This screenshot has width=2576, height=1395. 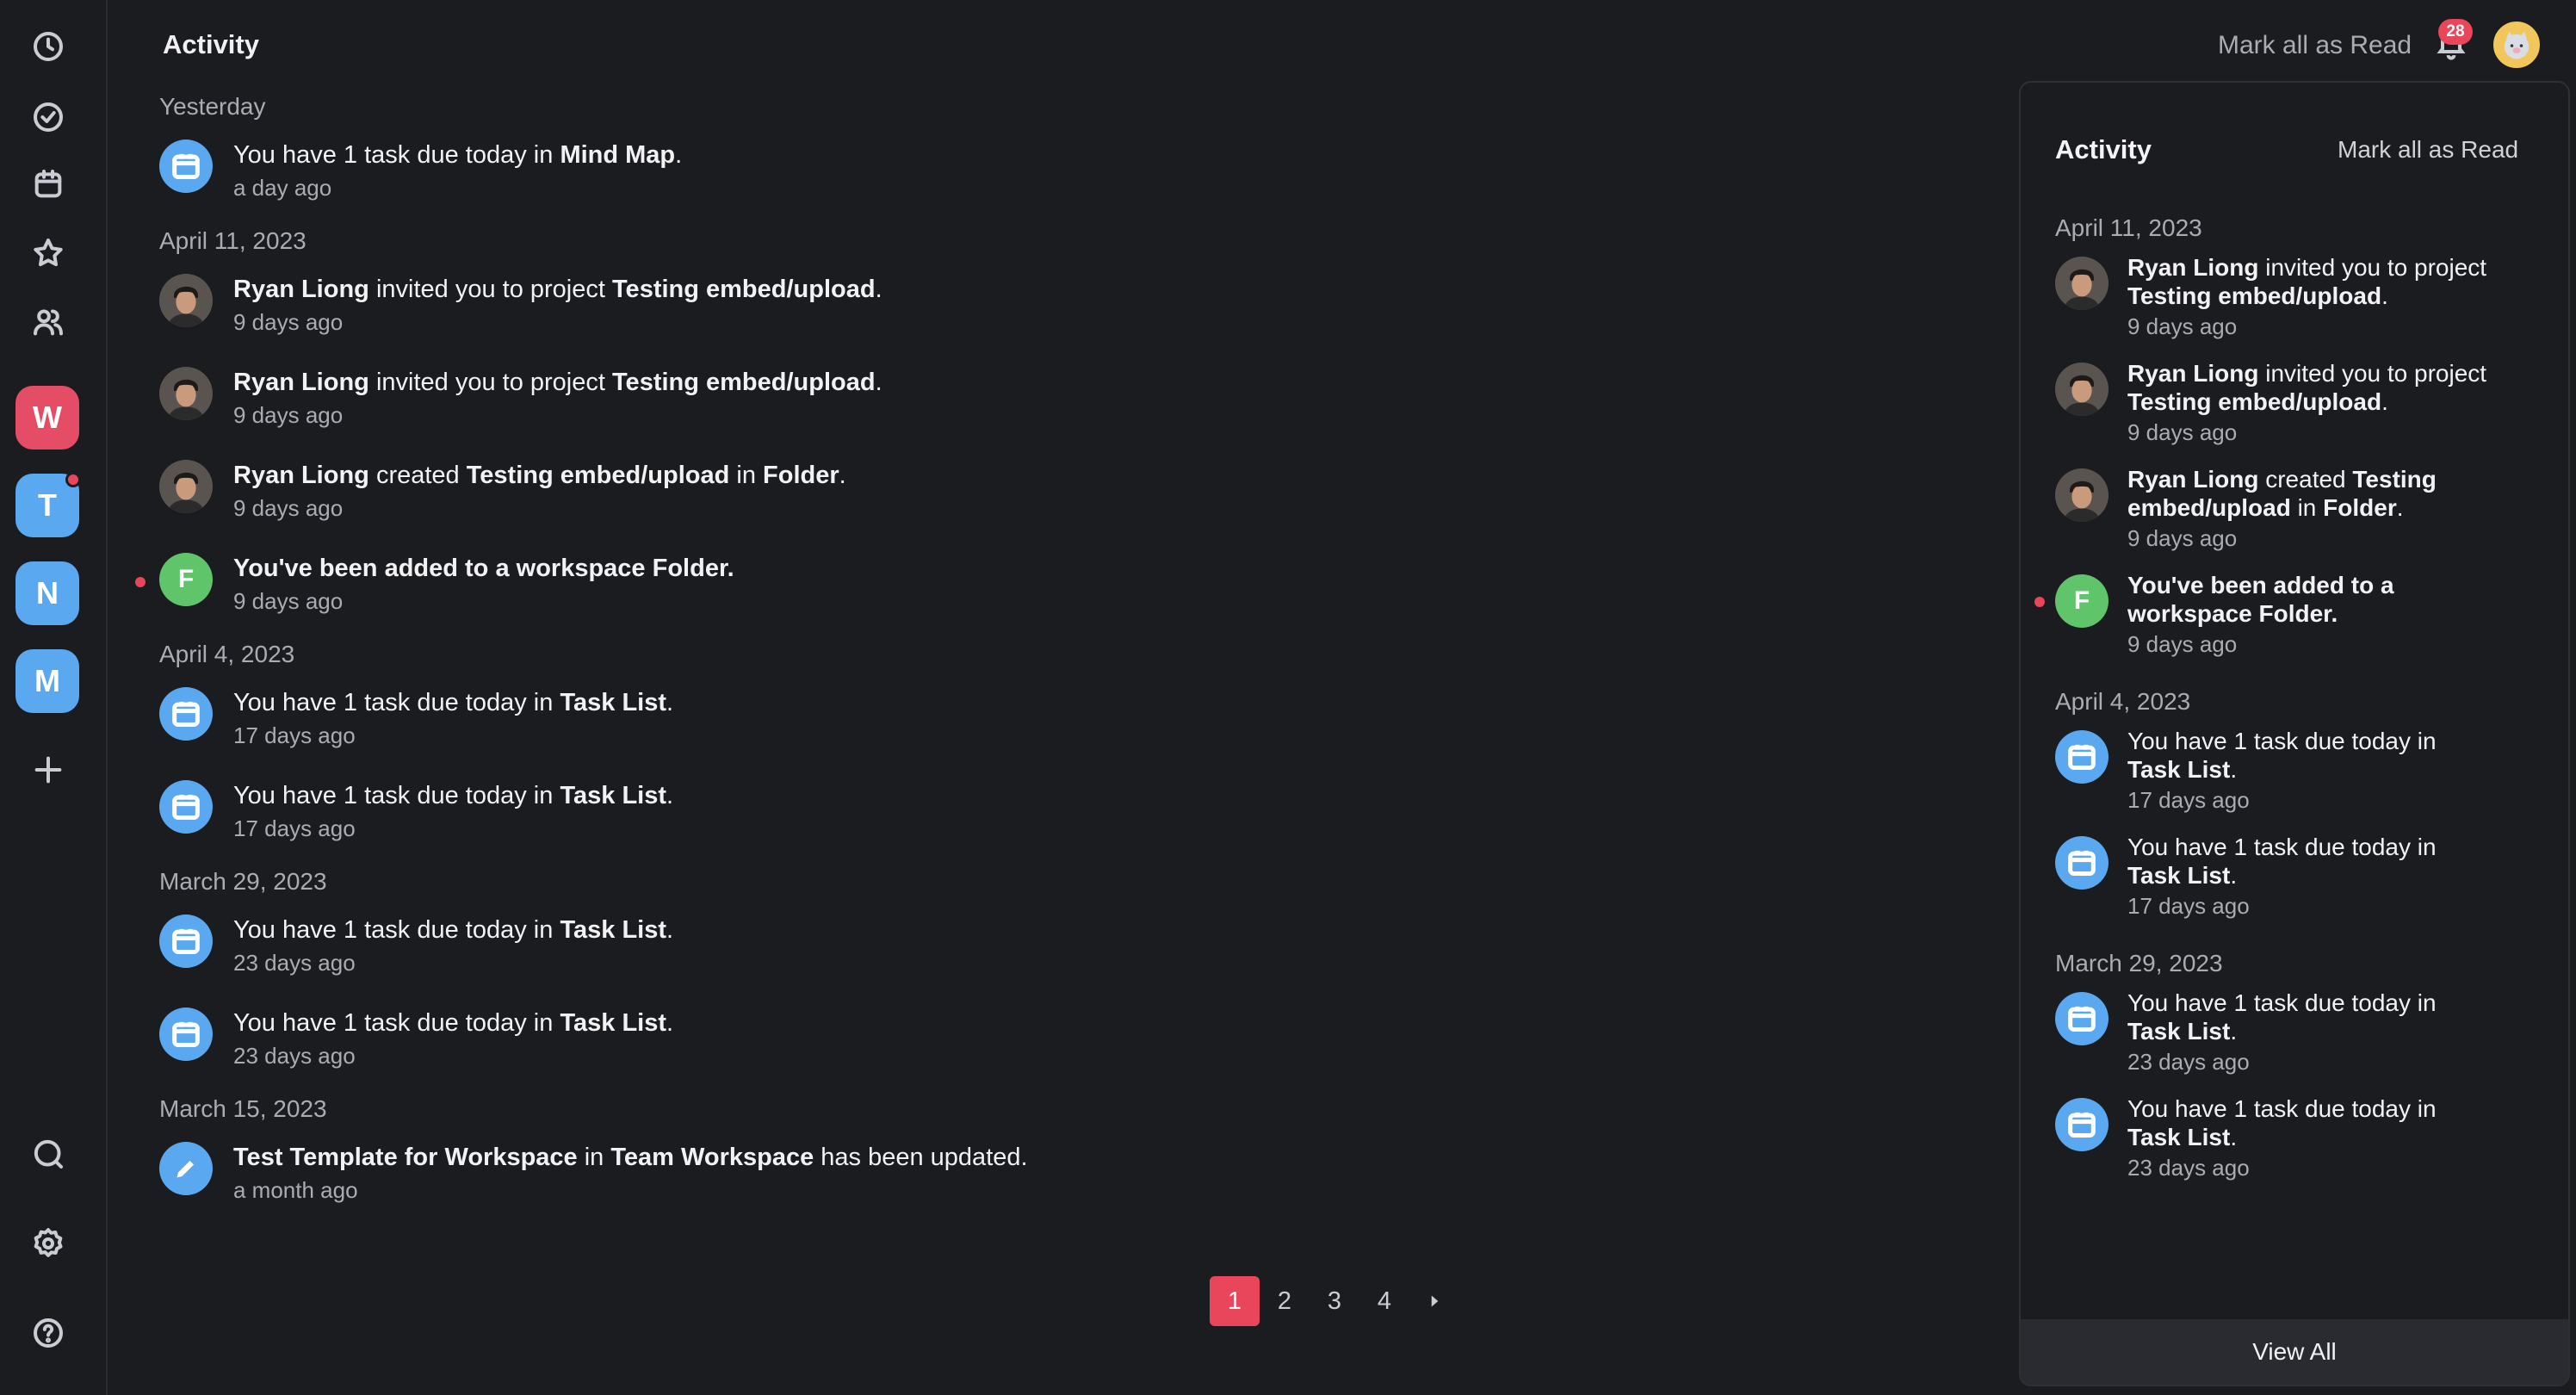 I want to click on activity-emphasis: Team Workspace, so click(x=712, y=1157).